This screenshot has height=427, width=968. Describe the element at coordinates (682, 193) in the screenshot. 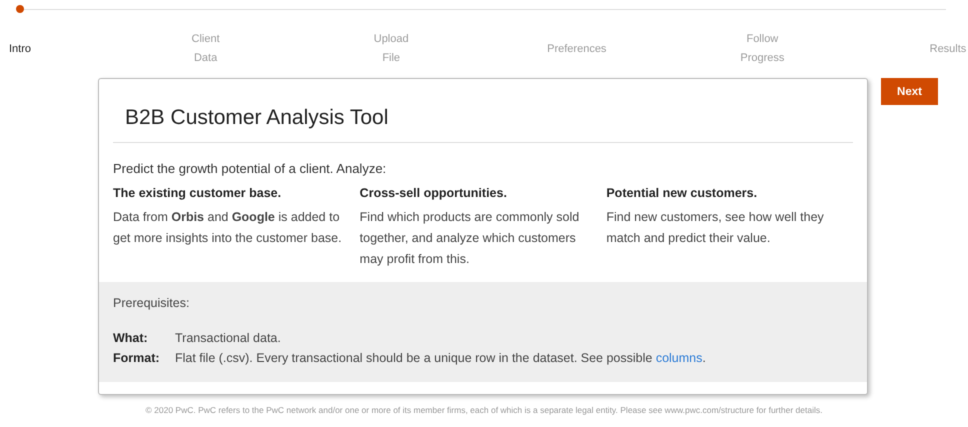

I see `feature-heading: Potential new customers.` at that location.